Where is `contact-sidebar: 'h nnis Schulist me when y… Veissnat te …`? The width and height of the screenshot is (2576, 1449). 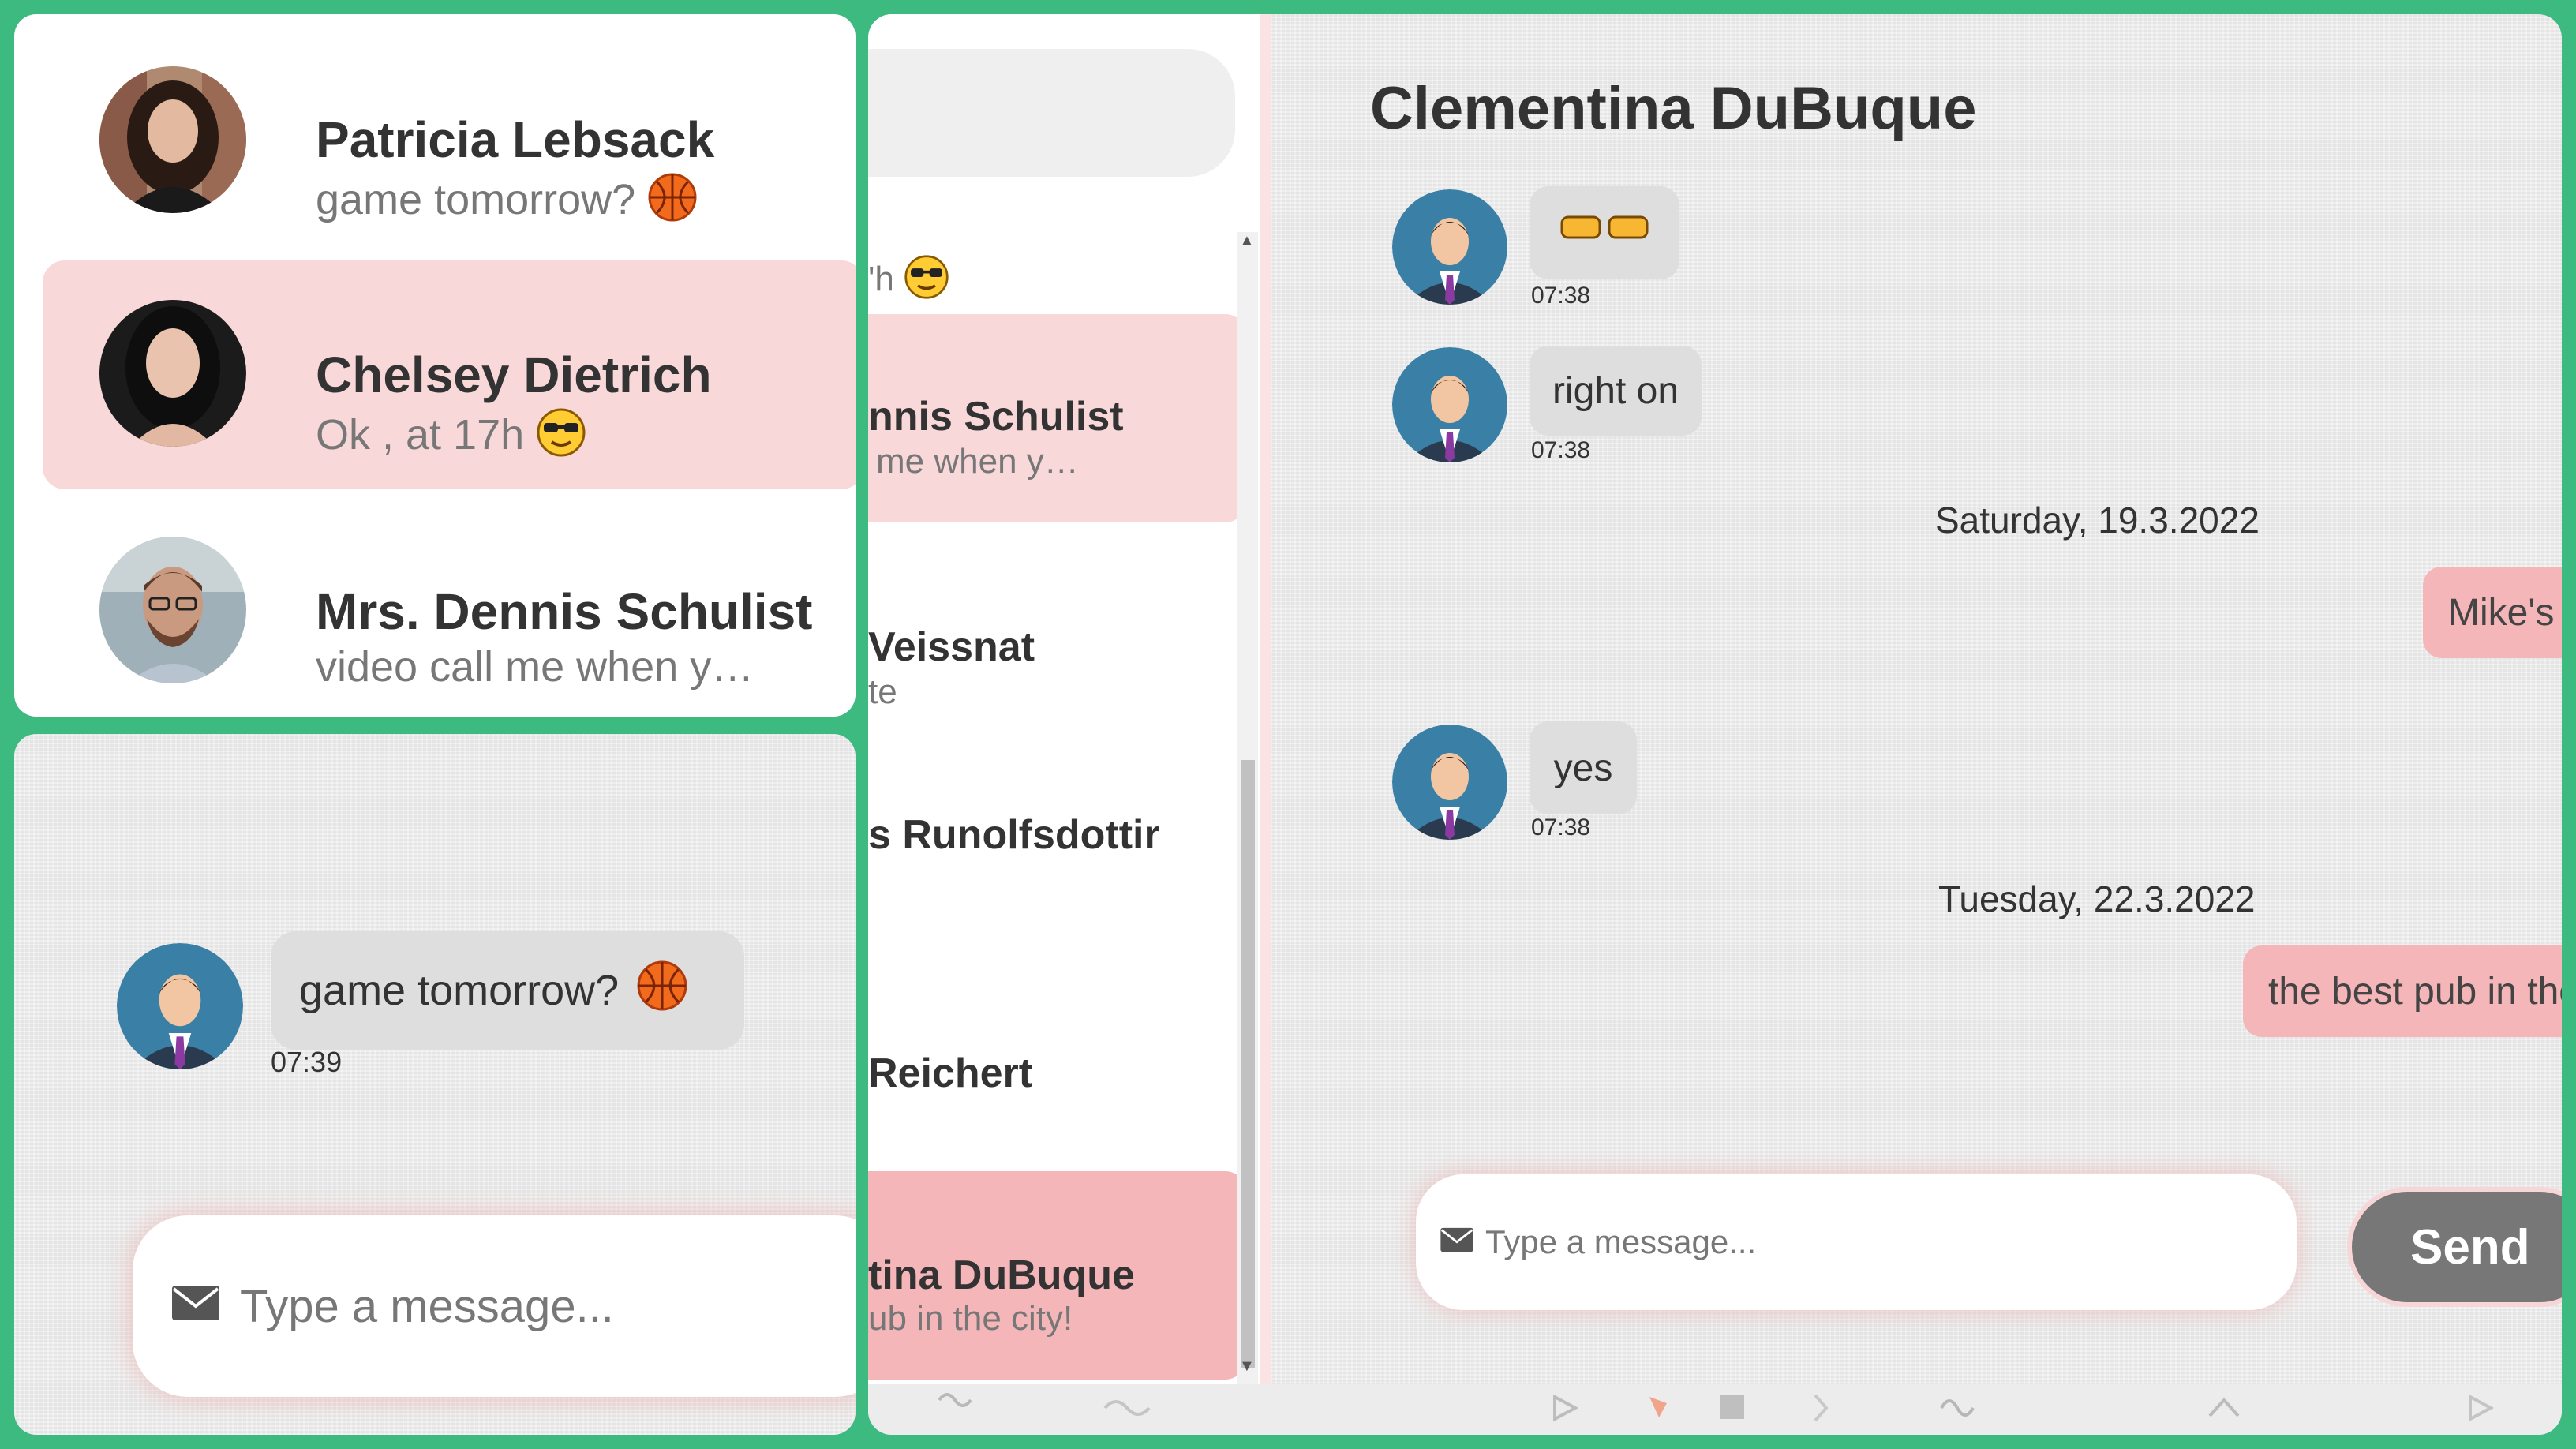
contact-sidebar: 'h nnis Schulist me when y… Veissnat te … is located at coordinates (1069, 699).